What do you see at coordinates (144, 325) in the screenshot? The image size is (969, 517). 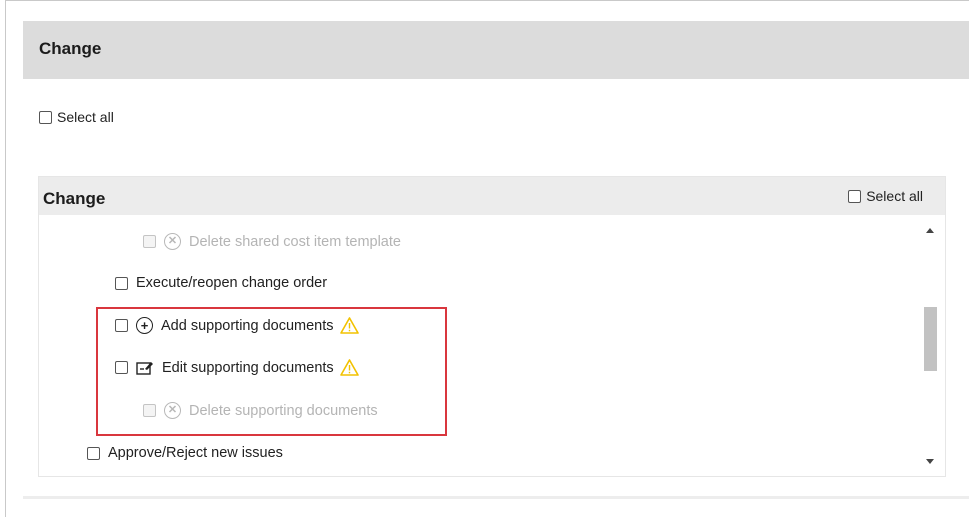 I see `add-icon: +` at bounding box center [144, 325].